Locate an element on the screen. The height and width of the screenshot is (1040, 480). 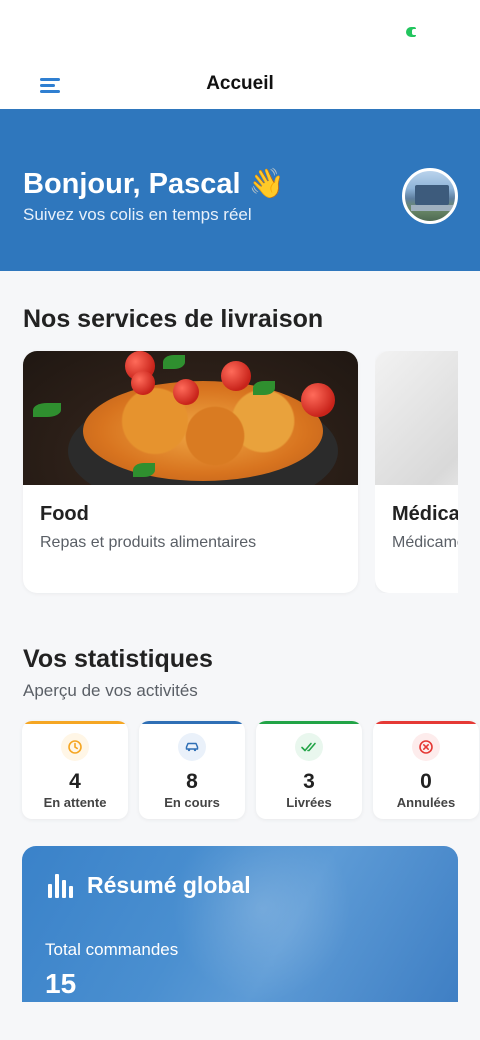
app-bar: Accueil is located at coordinates (240, 84).